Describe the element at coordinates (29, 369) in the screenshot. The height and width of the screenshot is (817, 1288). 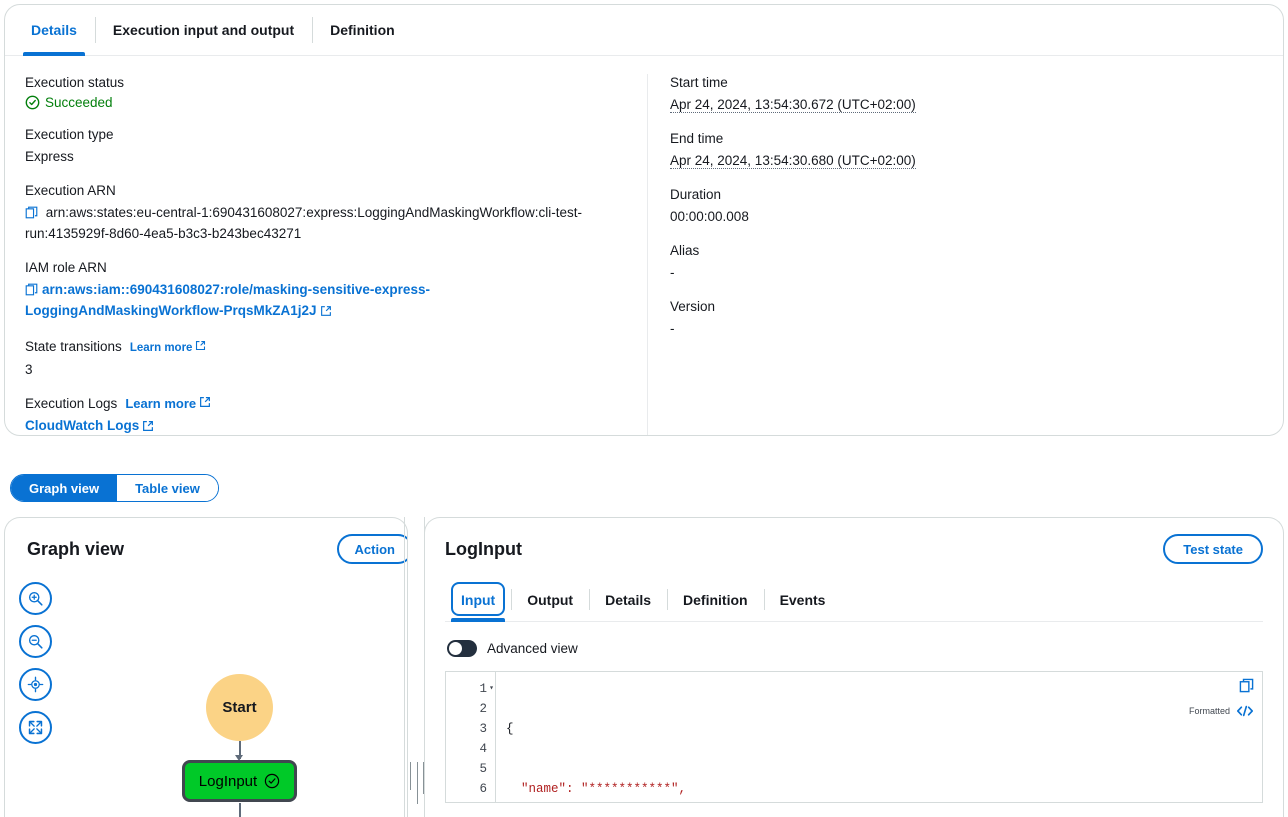
I see `state-transitions-value: 3` at that location.